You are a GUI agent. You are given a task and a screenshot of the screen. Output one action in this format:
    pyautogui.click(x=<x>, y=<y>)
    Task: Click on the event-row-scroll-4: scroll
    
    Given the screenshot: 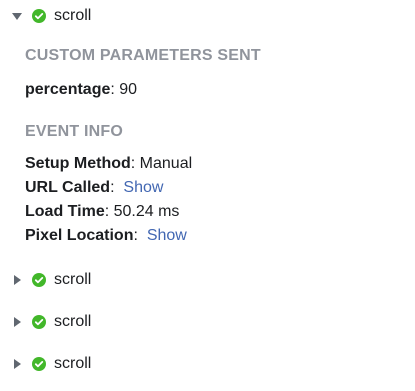 What is the action you would take?
    pyautogui.click(x=45, y=364)
    